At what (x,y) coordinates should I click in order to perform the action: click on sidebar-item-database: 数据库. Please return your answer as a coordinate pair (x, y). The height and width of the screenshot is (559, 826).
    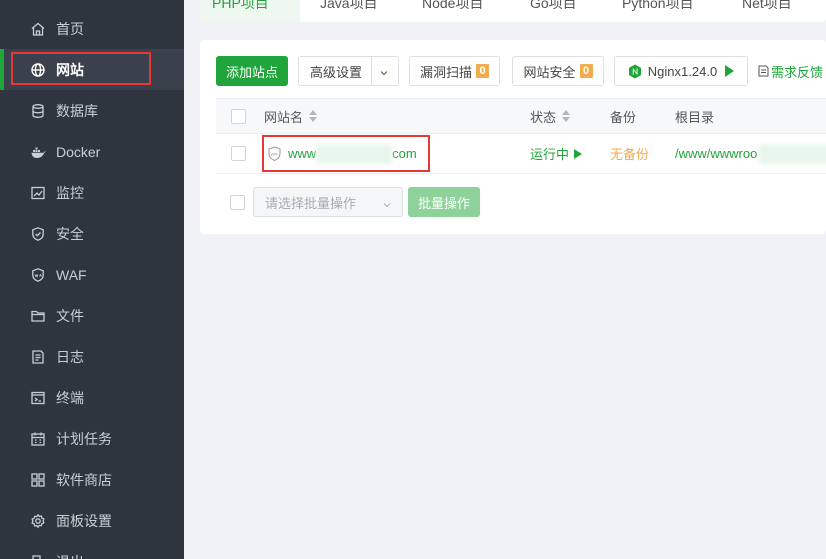
    Looking at the image, I should click on (92, 110).